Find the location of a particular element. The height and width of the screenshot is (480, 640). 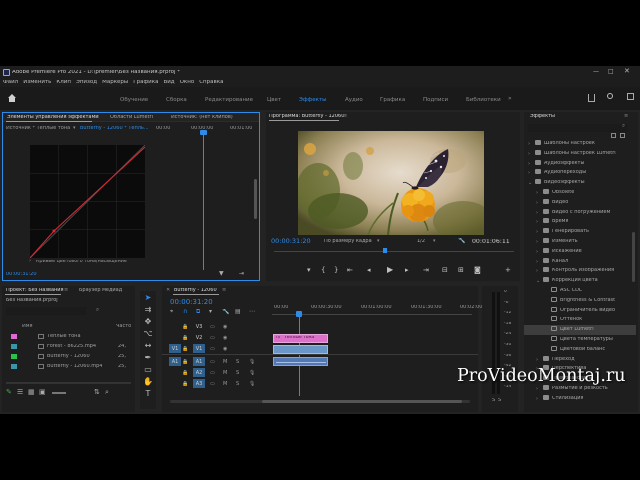

video-clip-v1 is located at coordinates (300, 349).